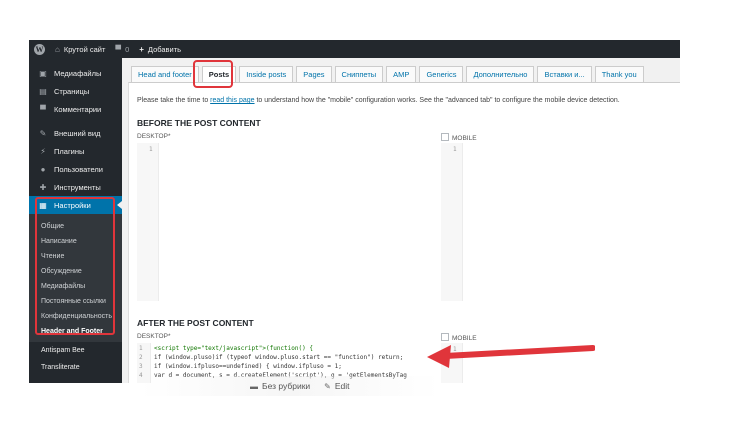 The height and width of the screenshot is (436, 730). What do you see at coordinates (232, 100) in the screenshot?
I see `read-this-page-link: read this page` at bounding box center [232, 100].